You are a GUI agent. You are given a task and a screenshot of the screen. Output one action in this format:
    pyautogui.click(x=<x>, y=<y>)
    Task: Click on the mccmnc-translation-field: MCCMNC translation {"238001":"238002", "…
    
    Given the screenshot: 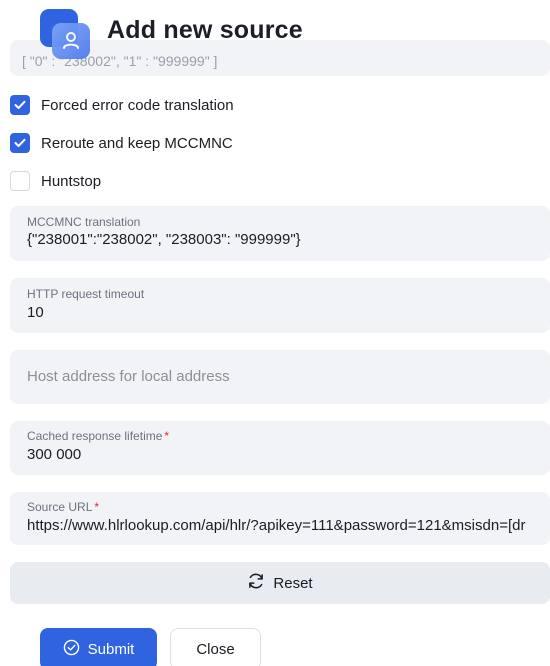 What is the action you would take?
    pyautogui.click(x=280, y=233)
    